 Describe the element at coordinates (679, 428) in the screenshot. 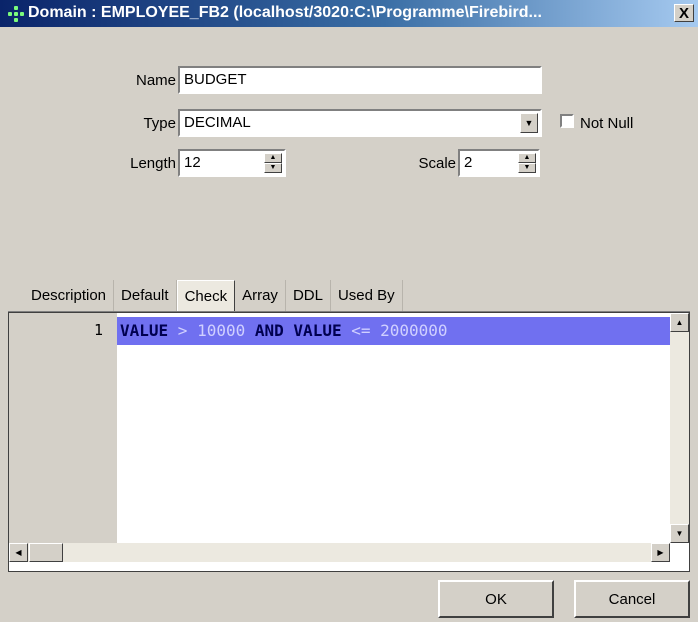

I see `vertical-scrollbar: ▲ ▼` at that location.